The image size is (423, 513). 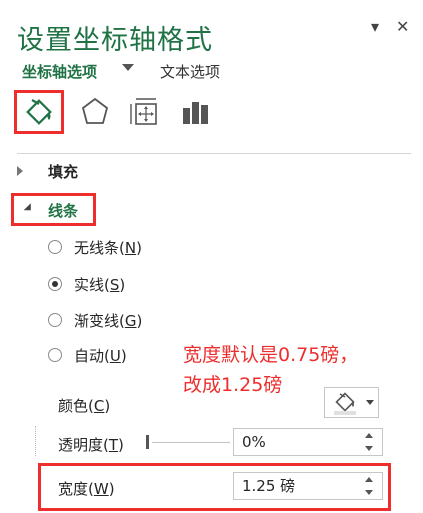 I want to click on pentagon-icon, so click(x=95, y=110).